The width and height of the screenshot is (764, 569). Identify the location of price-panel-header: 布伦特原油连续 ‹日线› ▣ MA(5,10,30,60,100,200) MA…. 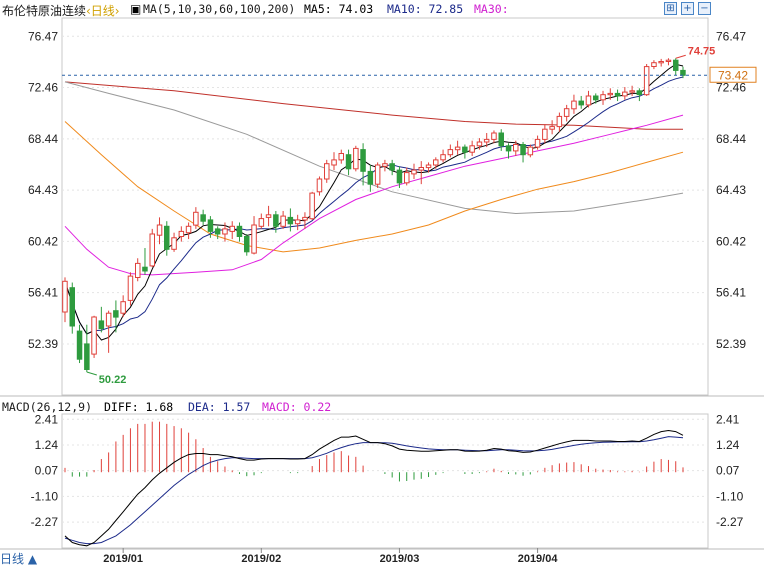
(382, 9).